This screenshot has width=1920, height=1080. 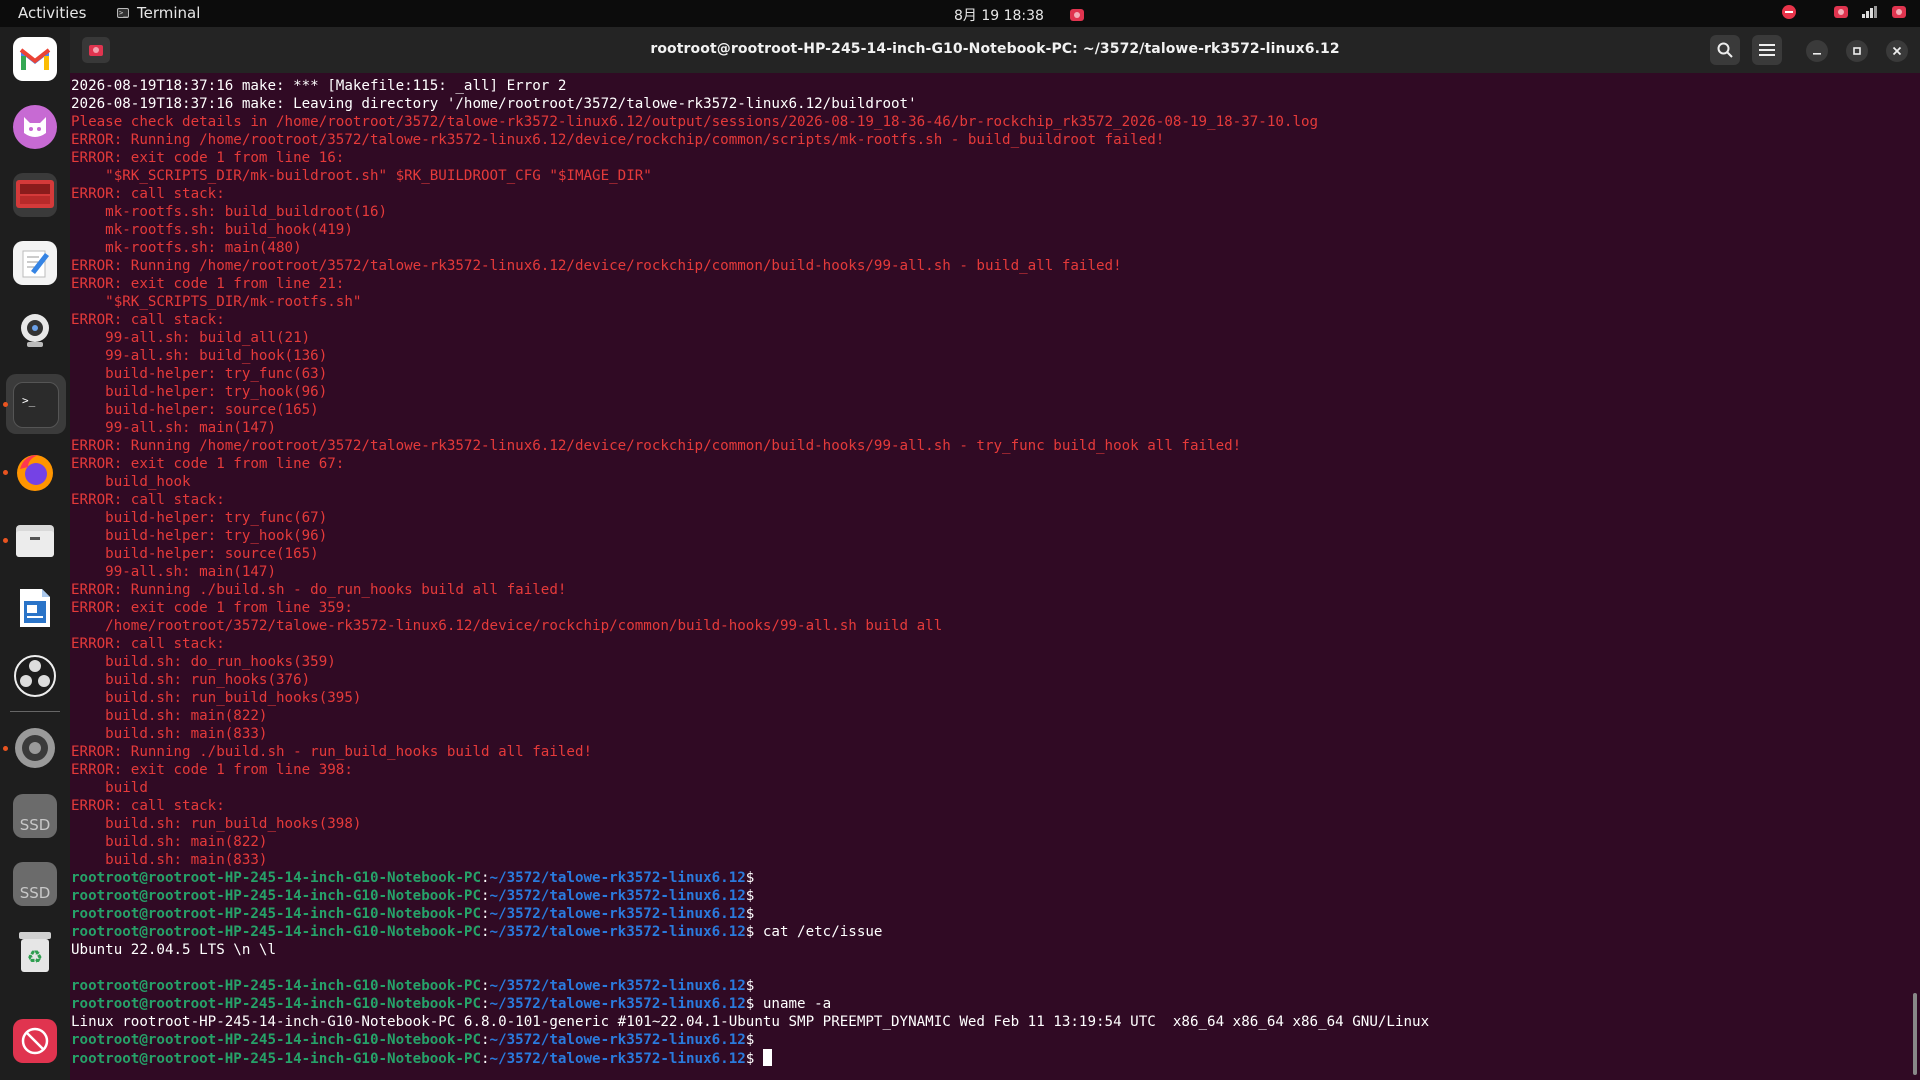 What do you see at coordinates (158, 13) in the screenshot?
I see `app-menu: >_ Terminal` at bounding box center [158, 13].